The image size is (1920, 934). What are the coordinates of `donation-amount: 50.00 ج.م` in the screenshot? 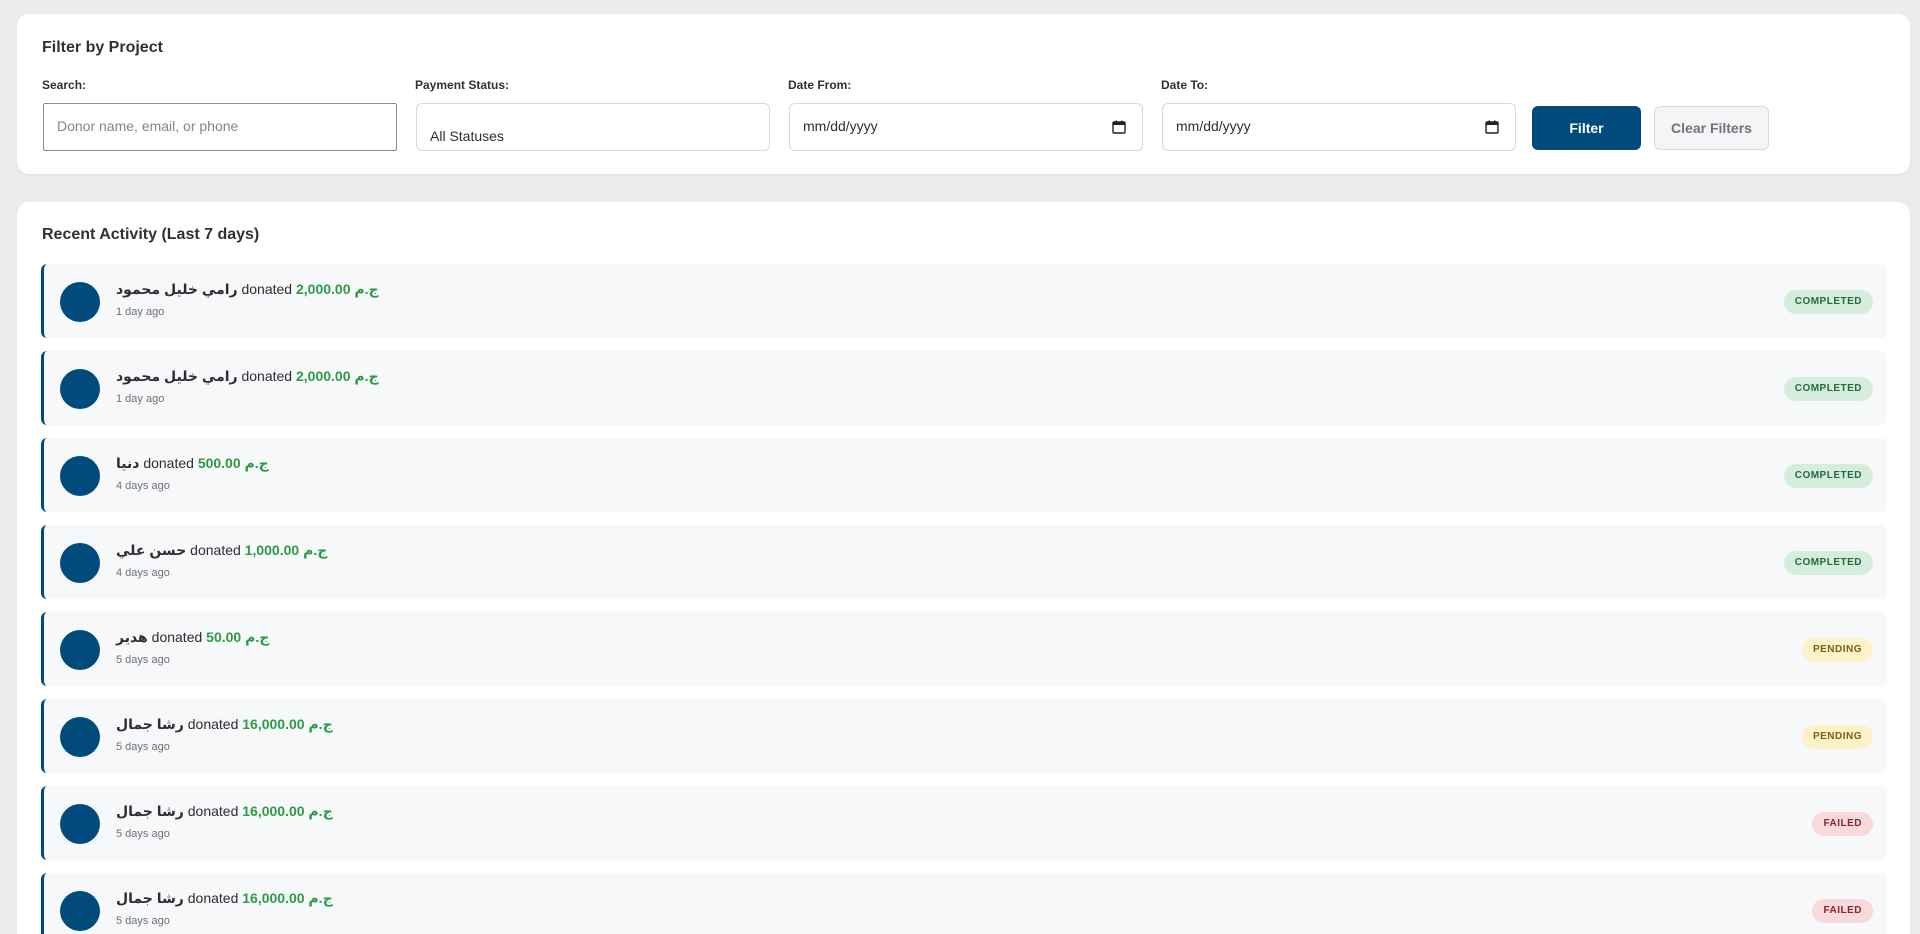 It's located at (238, 637).